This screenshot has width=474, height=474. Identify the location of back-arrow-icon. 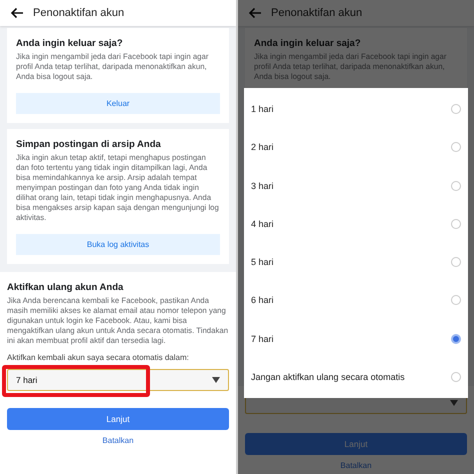
(17, 13).